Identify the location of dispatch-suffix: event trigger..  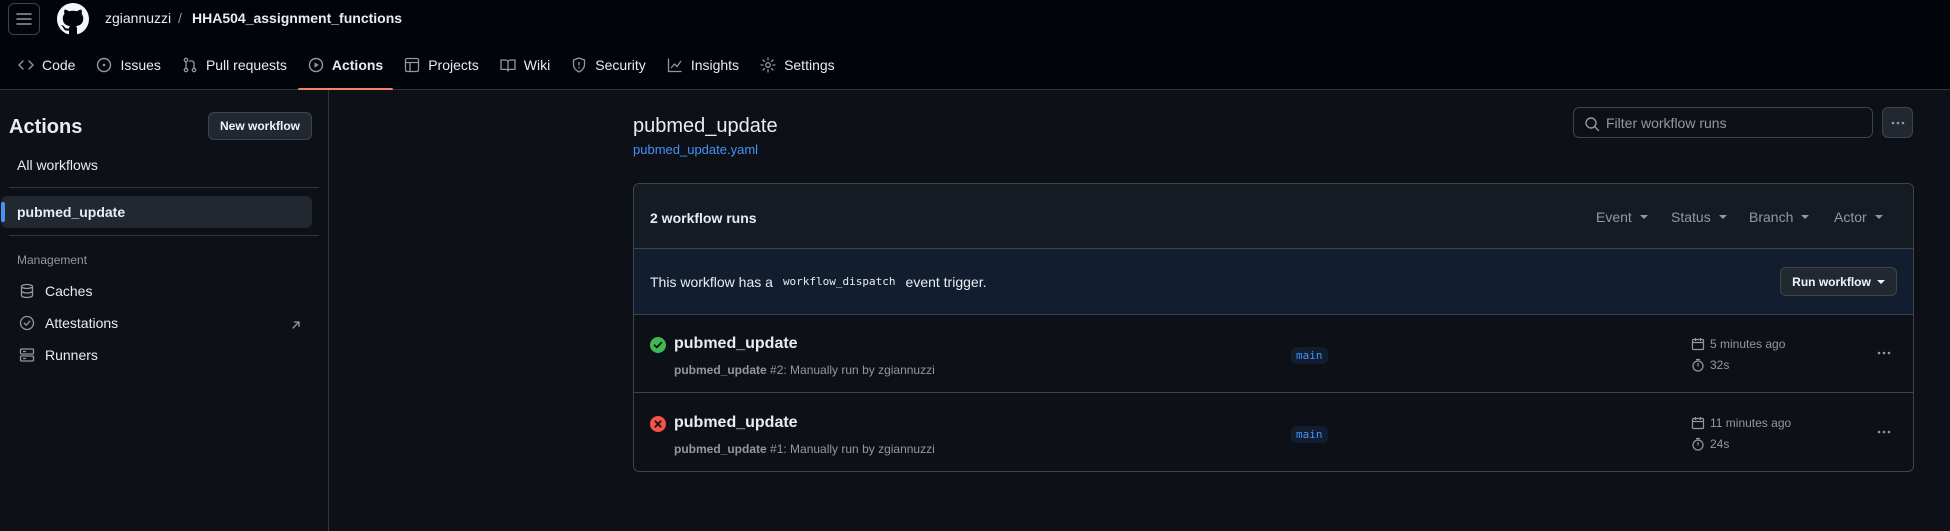
(946, 281).